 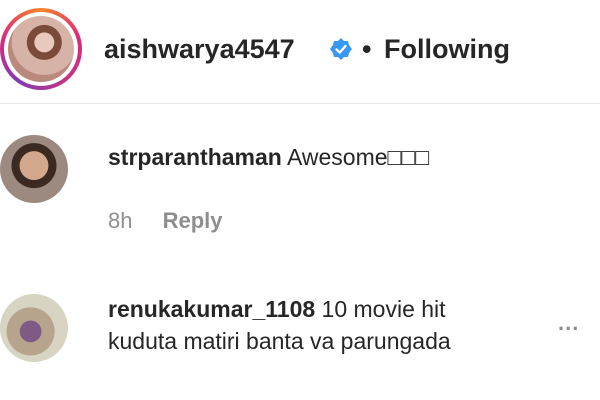 I want to click on header-divider, so click(x=300, y=103).